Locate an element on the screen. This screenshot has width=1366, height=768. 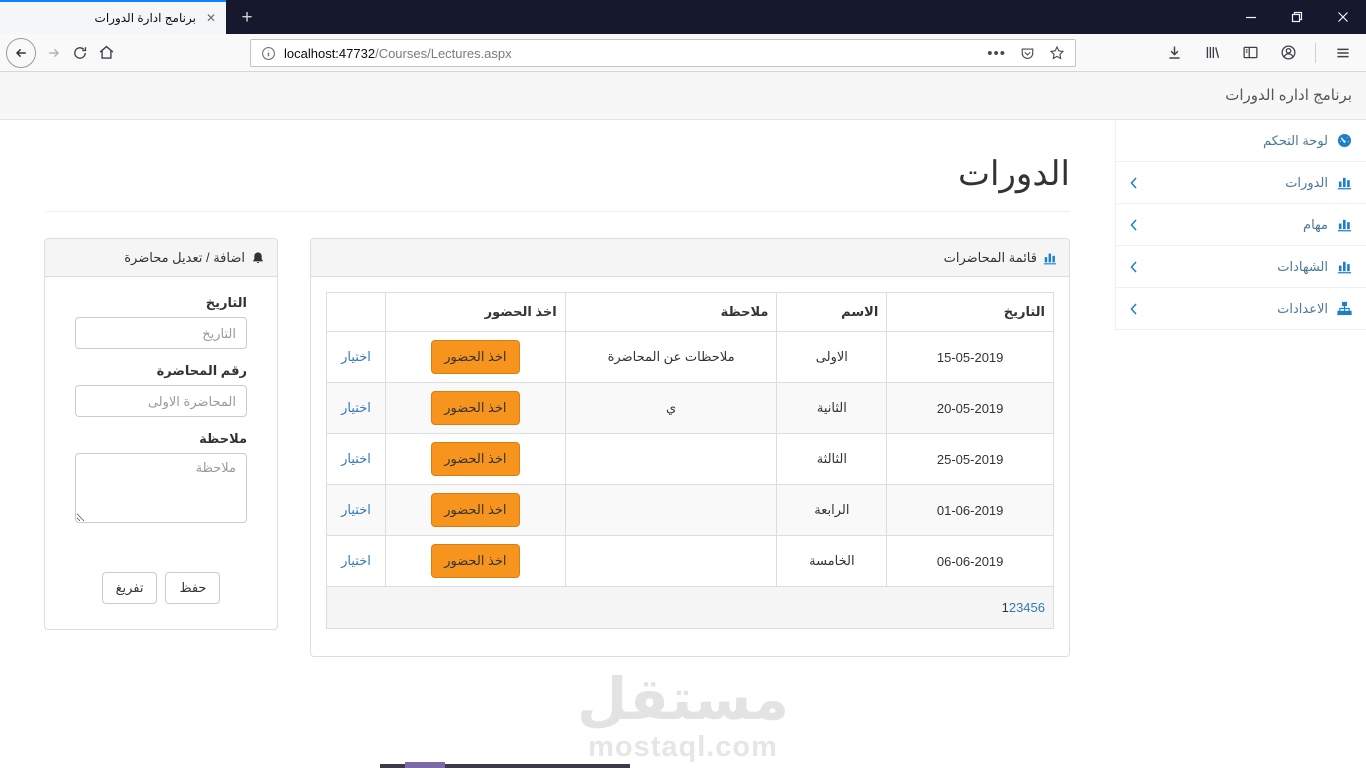
pager-row: 123456 is located at coordinates (690, 607).